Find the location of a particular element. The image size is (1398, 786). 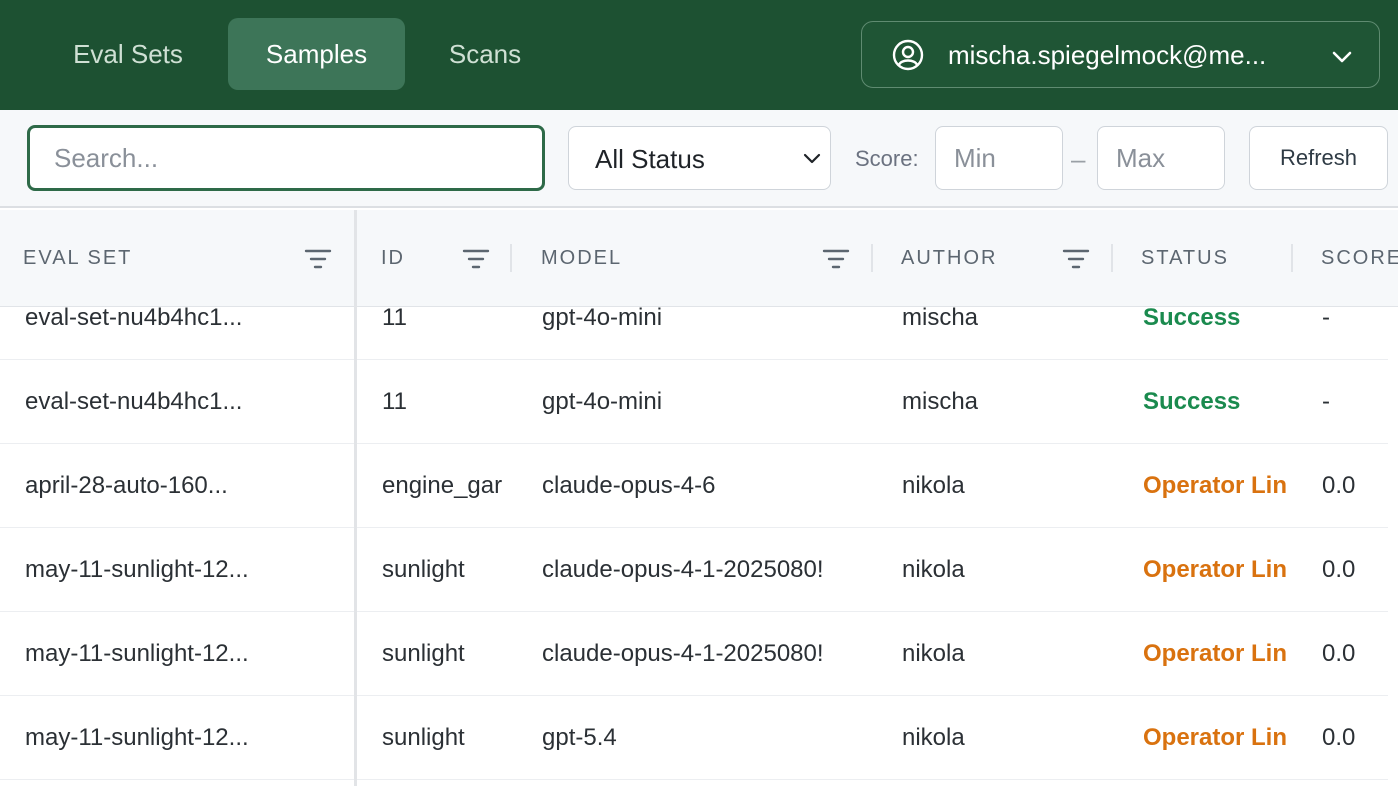

cell-model: gpt-5.4 is located at coordinates (579, 737).